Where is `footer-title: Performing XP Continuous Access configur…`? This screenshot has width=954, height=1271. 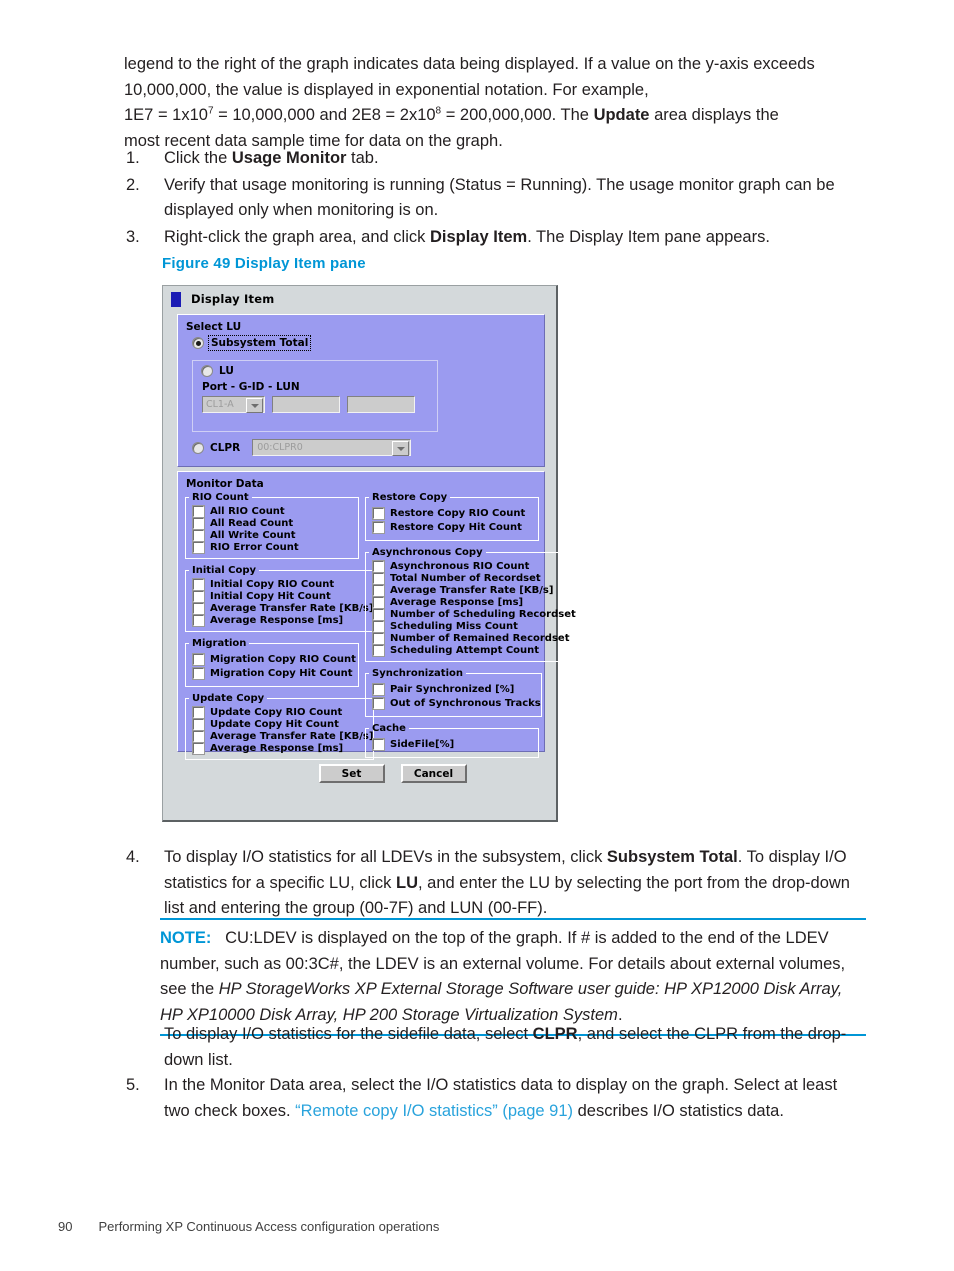 footer-title: Performing XP Continuous Access configur… is located at coordinates (269, 1226).